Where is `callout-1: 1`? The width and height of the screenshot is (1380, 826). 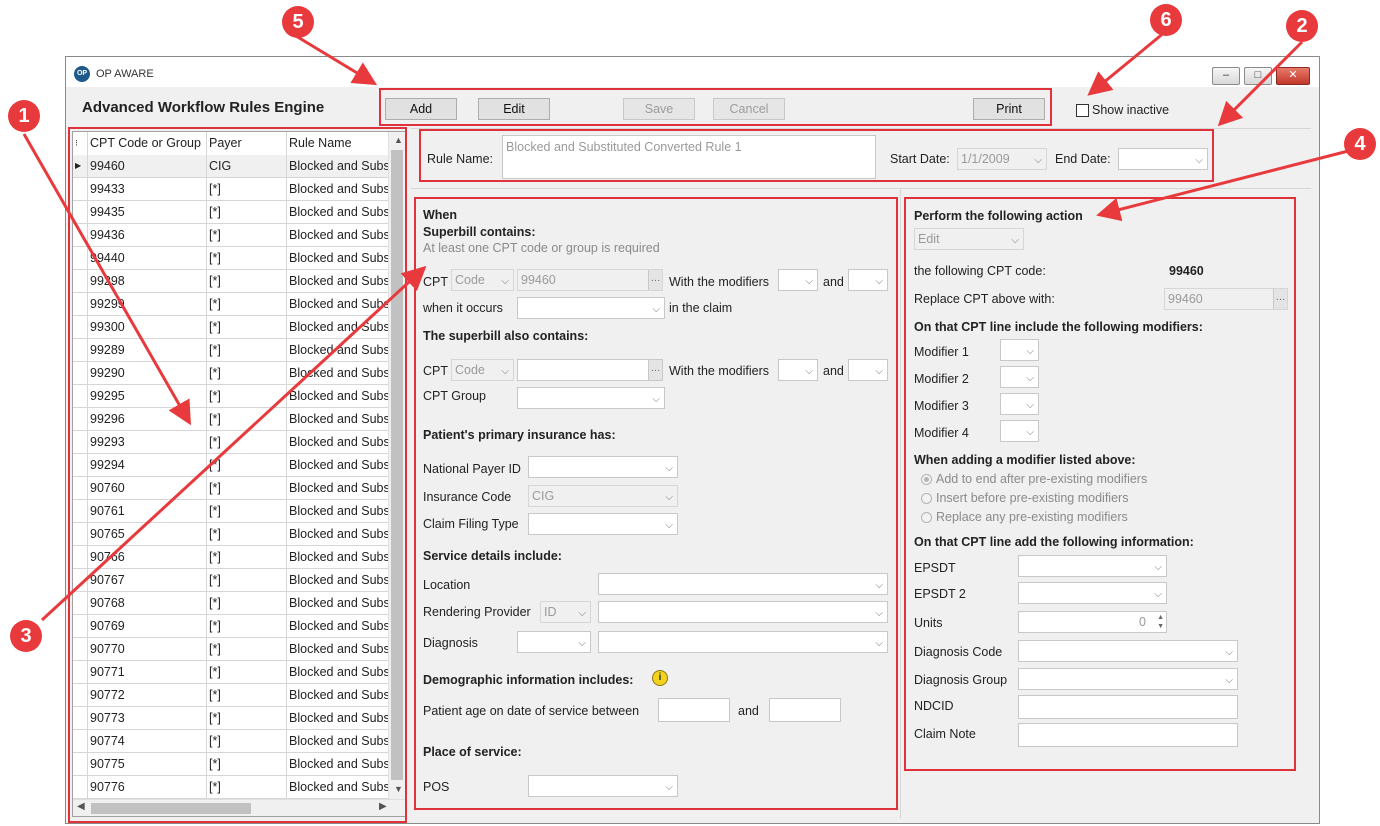
callout-1: 1 is located at coordinates (24, 116).